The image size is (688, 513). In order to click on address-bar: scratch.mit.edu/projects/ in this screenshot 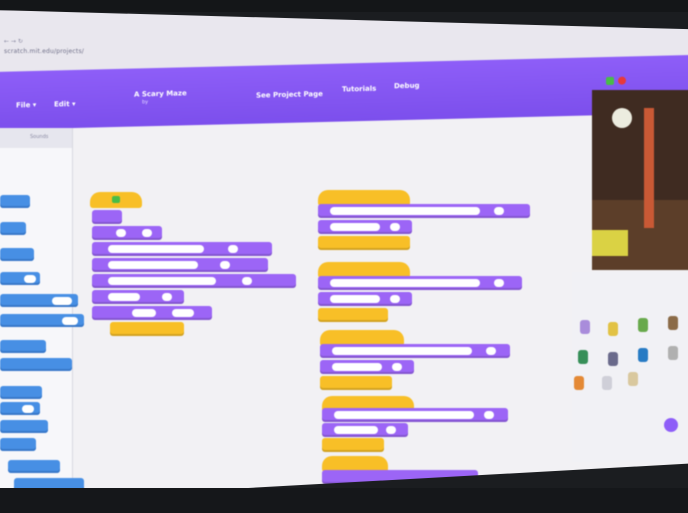, I will do `click(44, 51)`.